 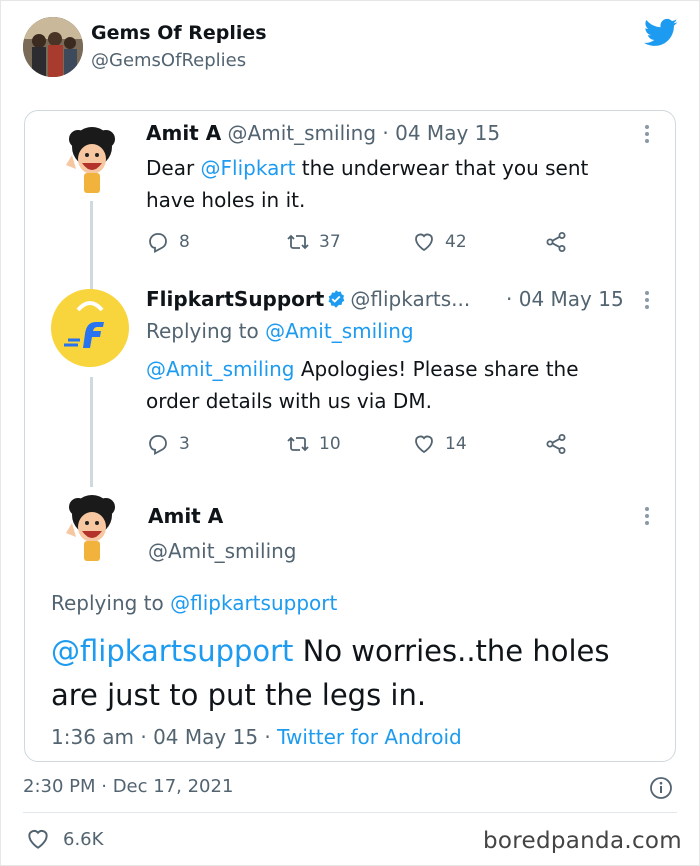 I want to click on tweet1-author: Amit A, so click(x=183, y=133).